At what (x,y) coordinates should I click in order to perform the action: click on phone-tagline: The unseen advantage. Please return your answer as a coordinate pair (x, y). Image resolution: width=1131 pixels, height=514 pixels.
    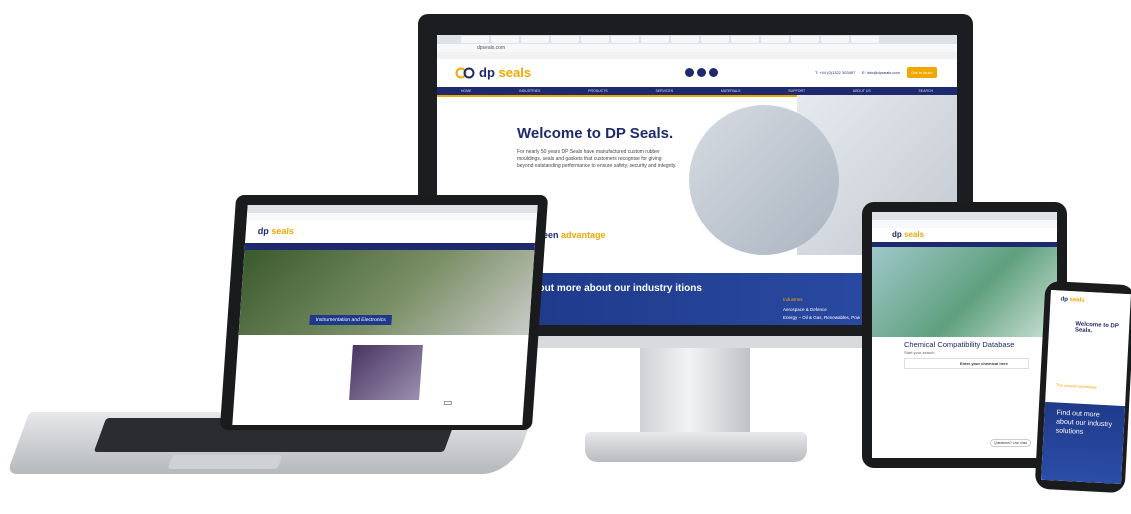
    Looking at the image, I should click on (1076, 386).